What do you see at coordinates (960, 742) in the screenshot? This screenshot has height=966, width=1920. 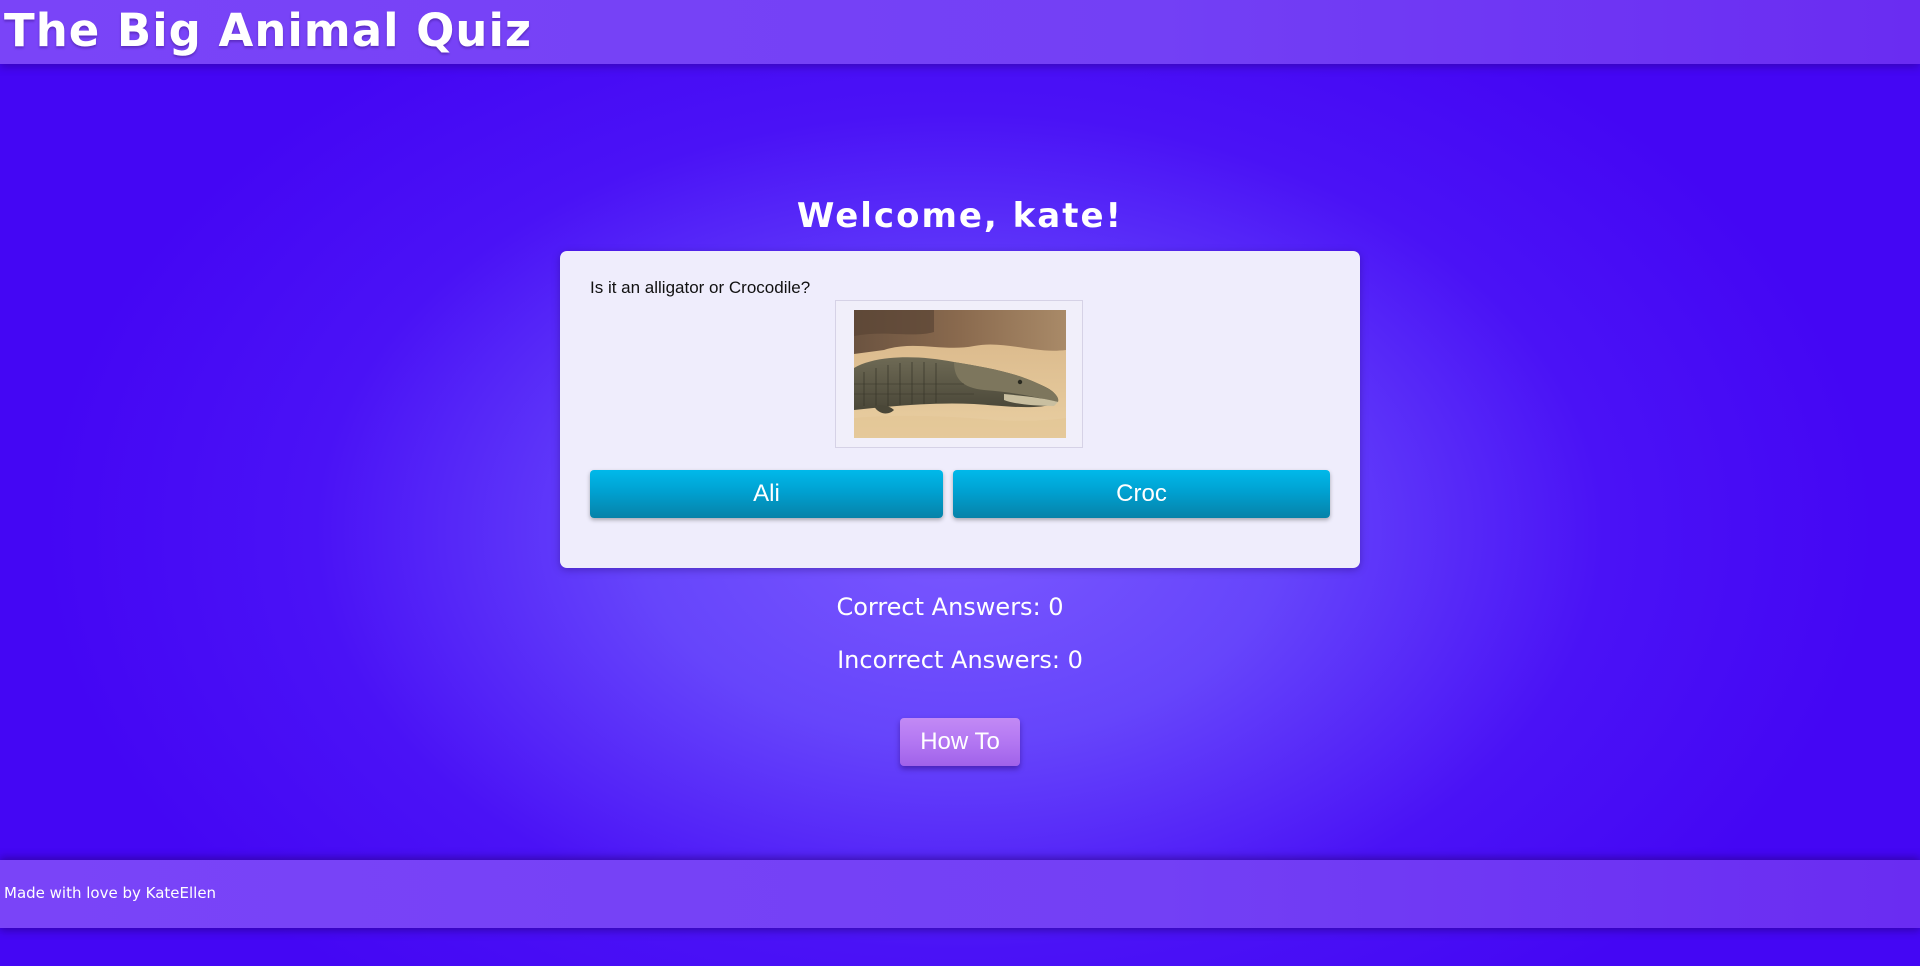 I see `how-to-button: How To` at bounding box center [960, 742].